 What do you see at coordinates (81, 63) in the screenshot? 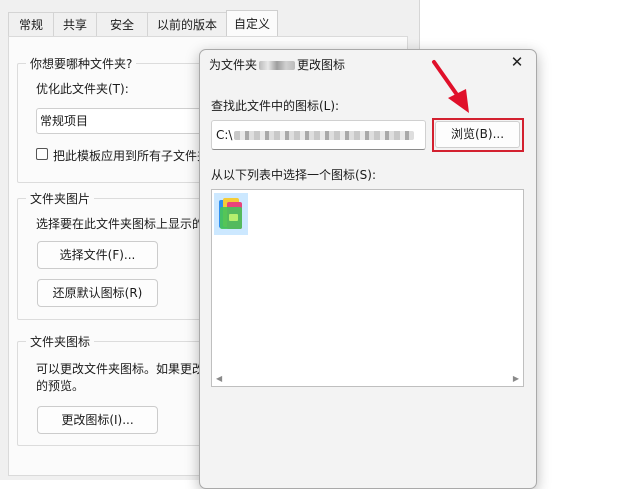
I see `optimize-group-title: 你想要哪种文件夹?` at bounding box center [81, 63].